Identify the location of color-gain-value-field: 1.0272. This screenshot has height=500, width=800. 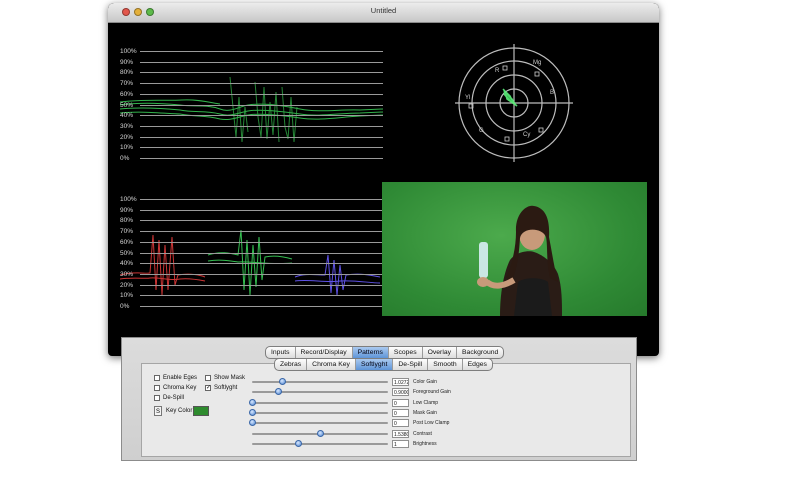
(400, 382).